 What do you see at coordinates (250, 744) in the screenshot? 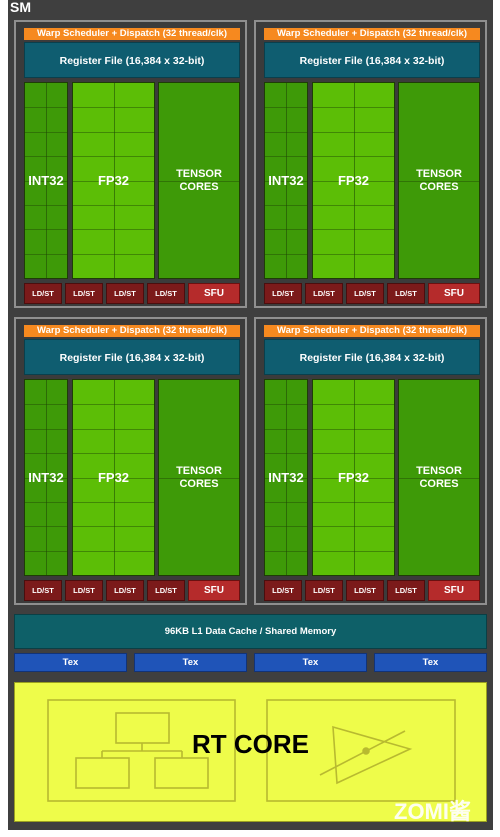
I see `rt-core-label: RT CORE` at bounding box center [250, 744].